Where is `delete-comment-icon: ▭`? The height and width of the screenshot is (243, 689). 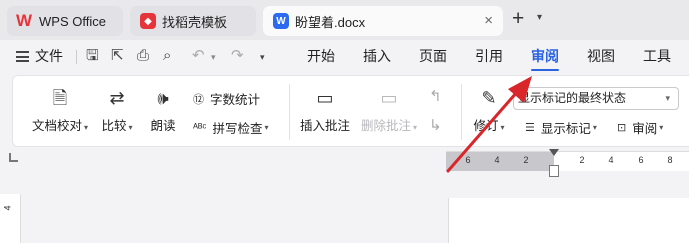 delete-comment-icon: ▭ is located at coordinates (389, 98).